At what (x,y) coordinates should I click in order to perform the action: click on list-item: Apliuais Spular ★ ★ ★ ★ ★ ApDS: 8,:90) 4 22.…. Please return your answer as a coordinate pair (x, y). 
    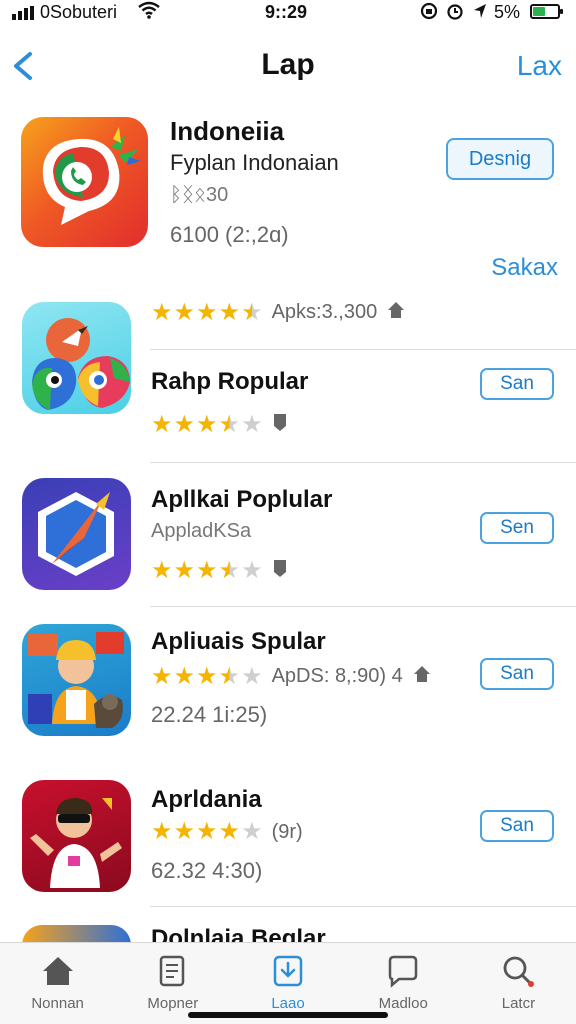
    Looking at the image, I should click on (288, 687).